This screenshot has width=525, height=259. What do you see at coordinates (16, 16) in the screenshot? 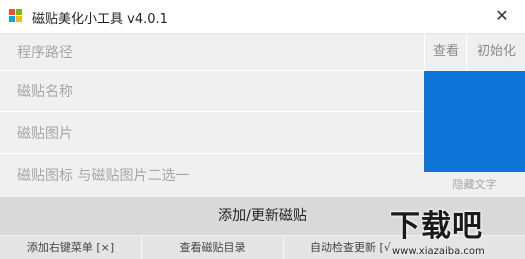
I see `windows-logo-icon` at bounding box center [16, 16].